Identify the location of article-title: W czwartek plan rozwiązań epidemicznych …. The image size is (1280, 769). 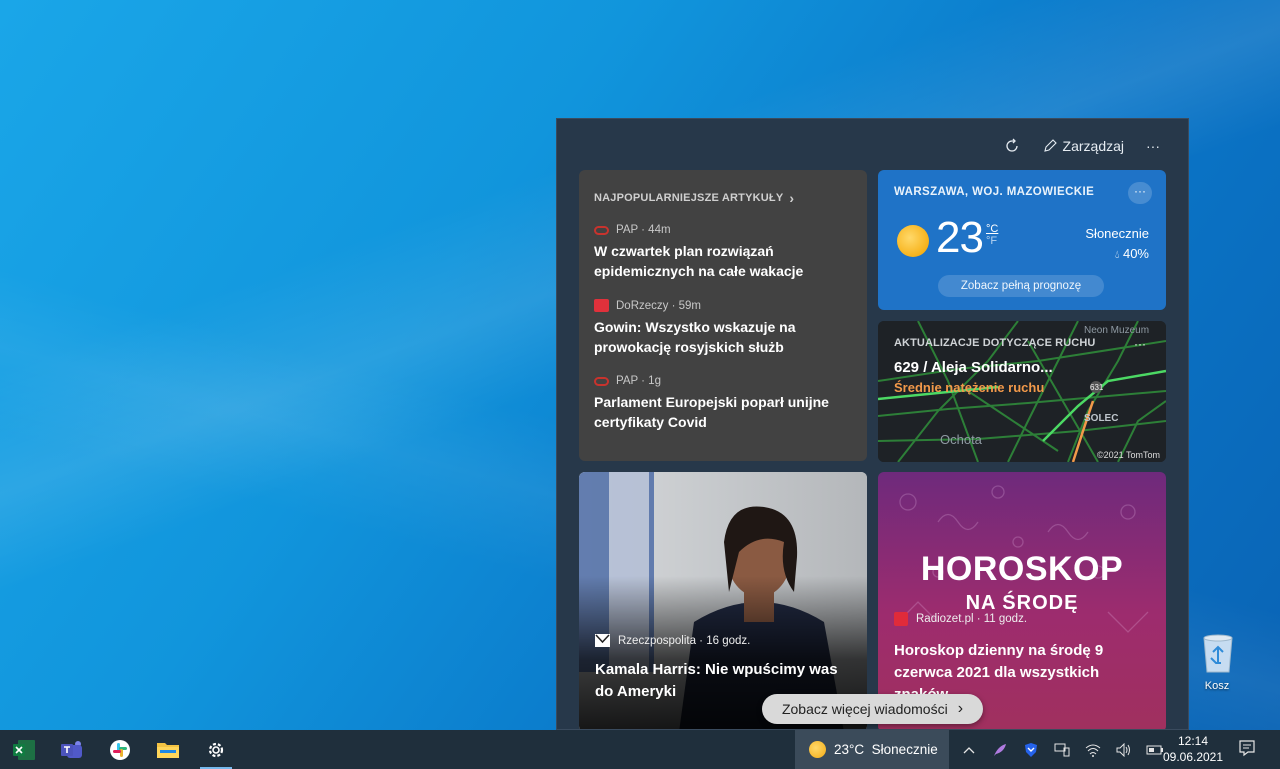
(723, 261).